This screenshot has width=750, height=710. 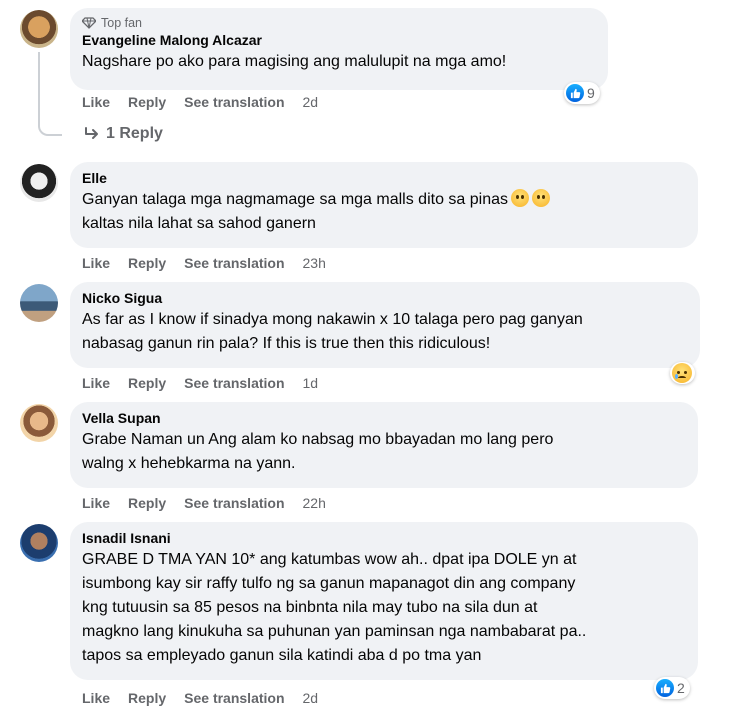 What do you see at coordinates (339, 23) in the screenshot?
I see `top-fan-badge: Top fan` at bounding box center [339, 23].